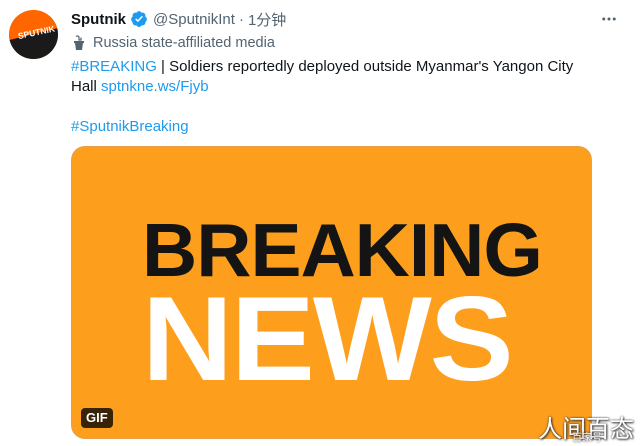 The width and height of the screenshot is (640, 446). What do you see at coordinates (139, 19) in the screenshot?
I see `verified-badge-icon` at bounding box center [139, 19].